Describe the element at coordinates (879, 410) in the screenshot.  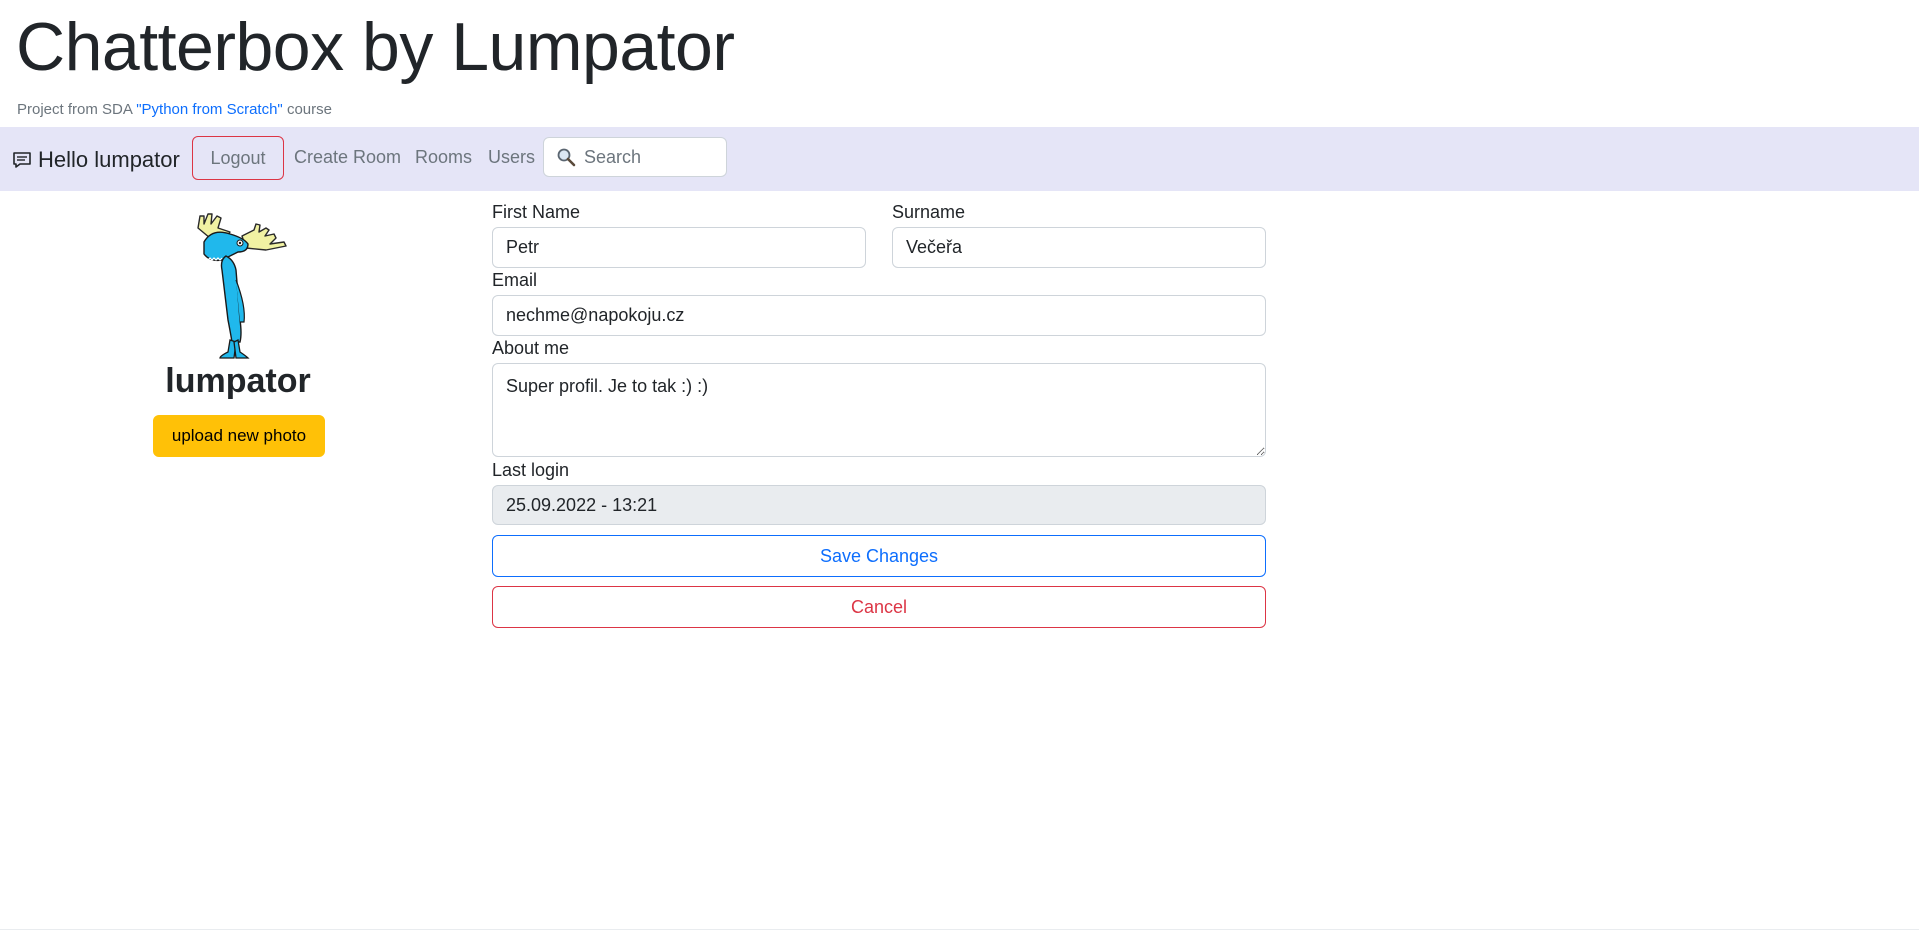
I see `about-textarea: Super profil. Je to tak :) :)` at that location.